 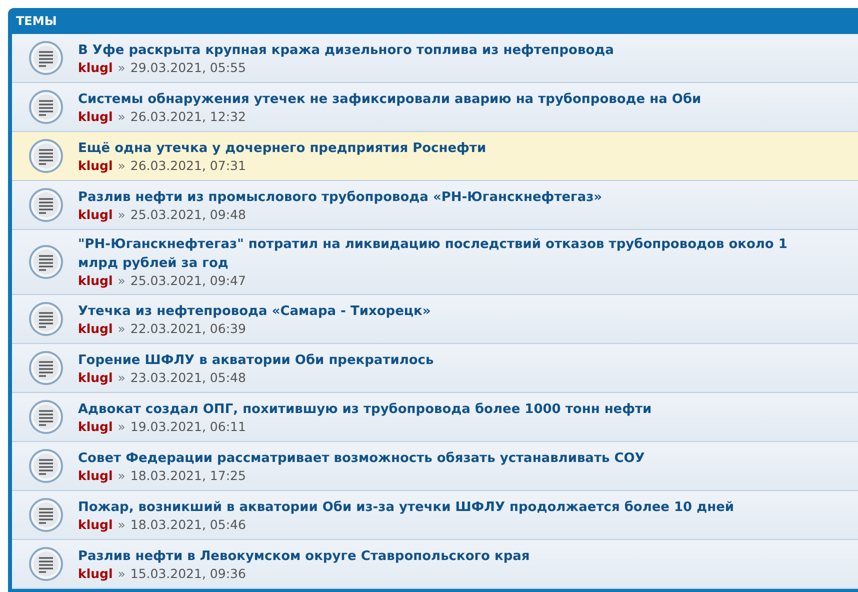 I want to click on post-date: 15.03.2021, 09:36, so click(x=188, y=574).